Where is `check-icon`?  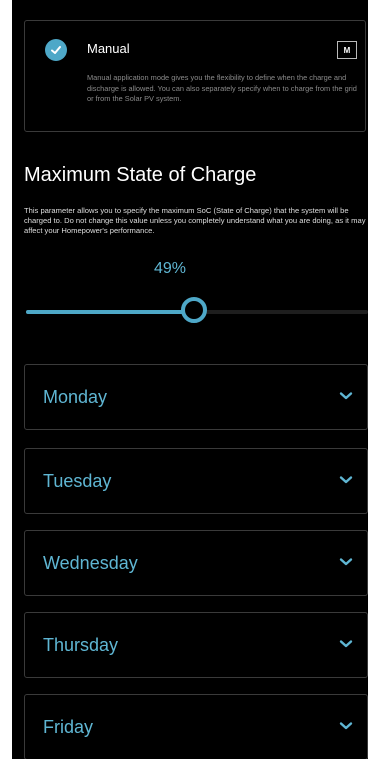
check-icon is located at coordinates (56, 50).